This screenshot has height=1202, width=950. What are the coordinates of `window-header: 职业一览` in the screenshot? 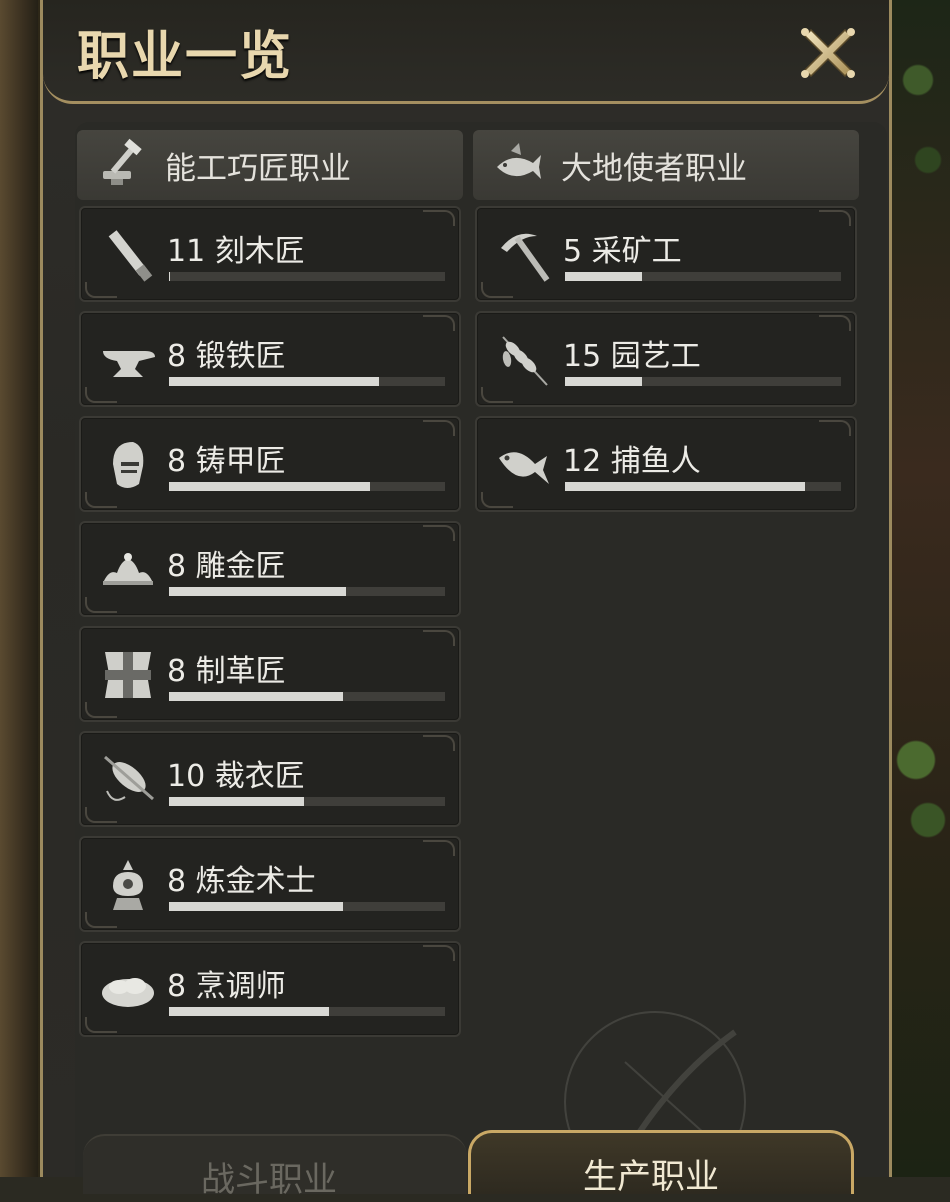 It's located at (466, 52).